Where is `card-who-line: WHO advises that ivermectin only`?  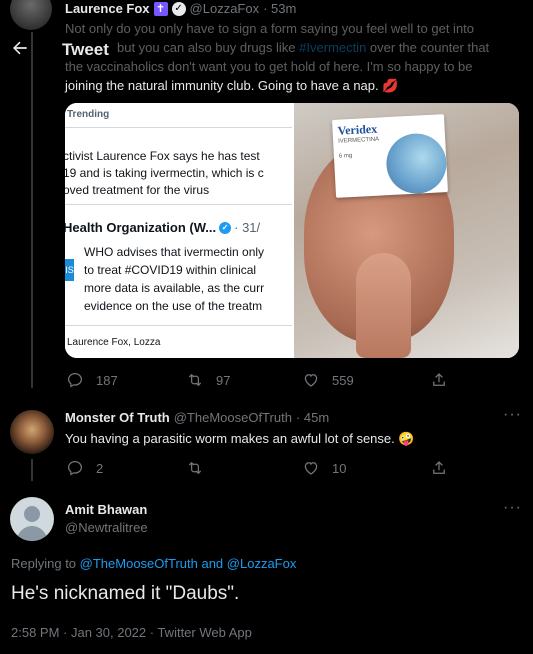
card-who-line: WHO advises that ivermectin only is located at coordinates (174, 252).